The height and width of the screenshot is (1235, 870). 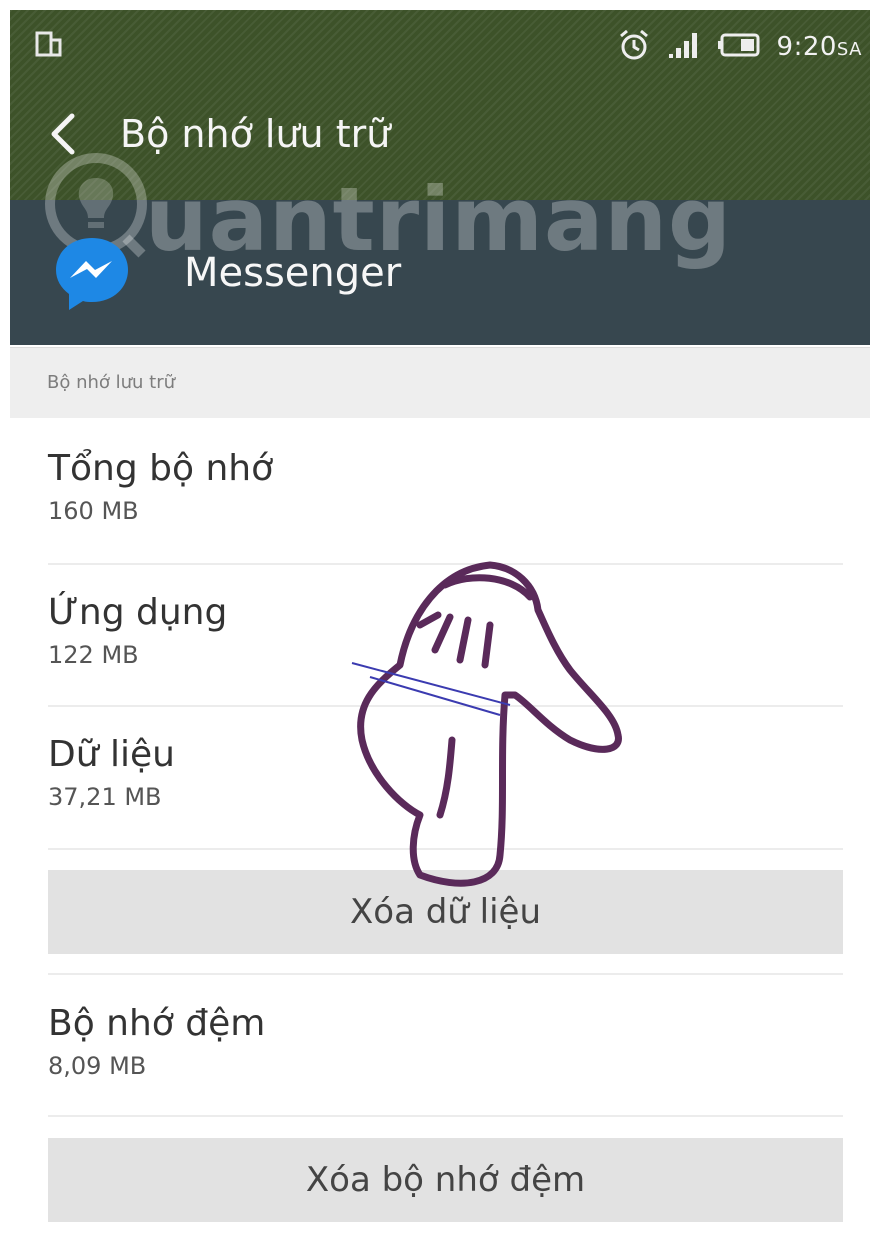 What do you see at coordinates (293, 273) in the screenshot?
I see `app-name: Messenger` at bounding box center [293, 273].